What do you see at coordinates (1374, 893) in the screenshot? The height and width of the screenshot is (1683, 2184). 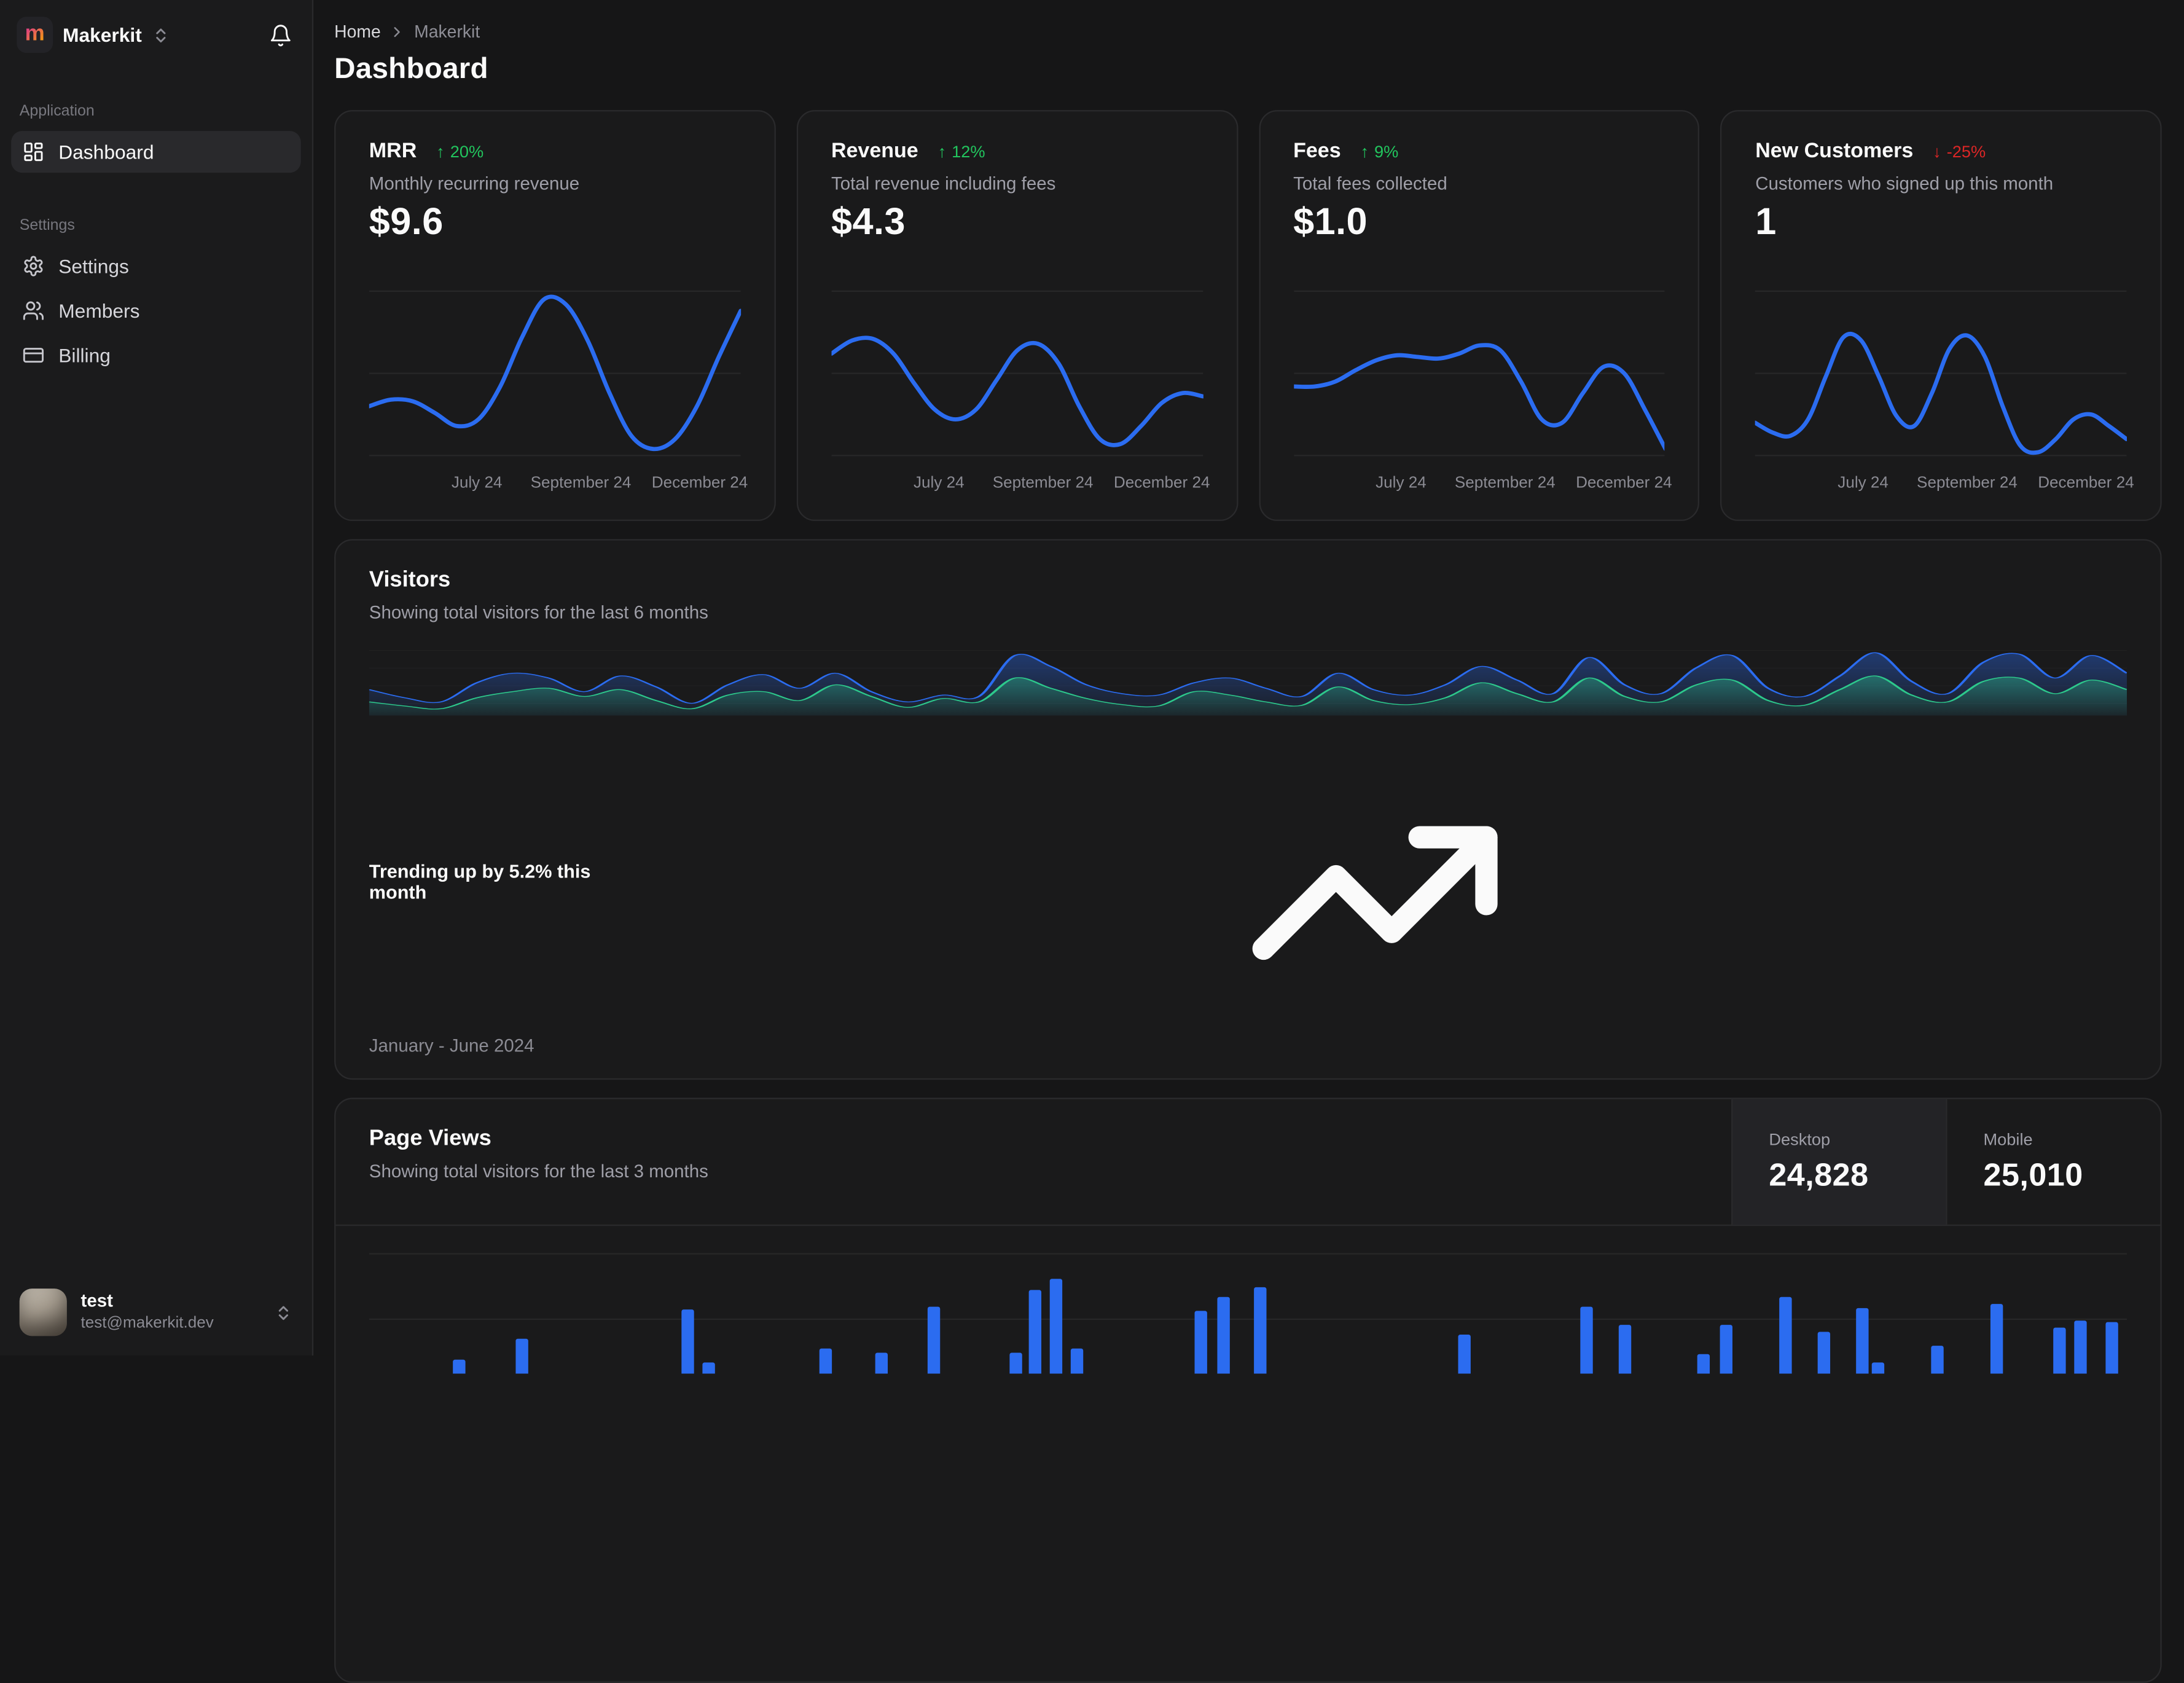 I see `trending-up-icon` at bounding box center [1374, 893].